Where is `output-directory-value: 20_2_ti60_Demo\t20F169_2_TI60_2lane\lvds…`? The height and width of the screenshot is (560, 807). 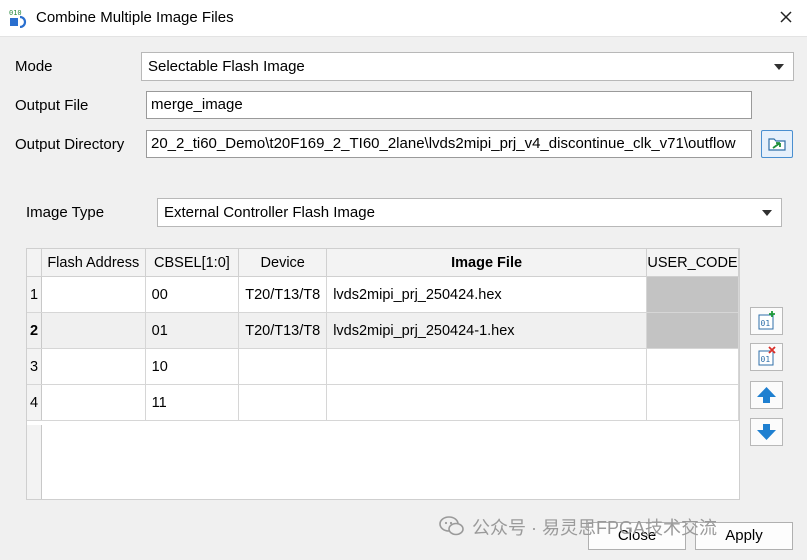 output-directory-value: 20_2_ti60_Demo\t20F169_2_TI60_2lane\lvds… is located at coordinates (443, 143).